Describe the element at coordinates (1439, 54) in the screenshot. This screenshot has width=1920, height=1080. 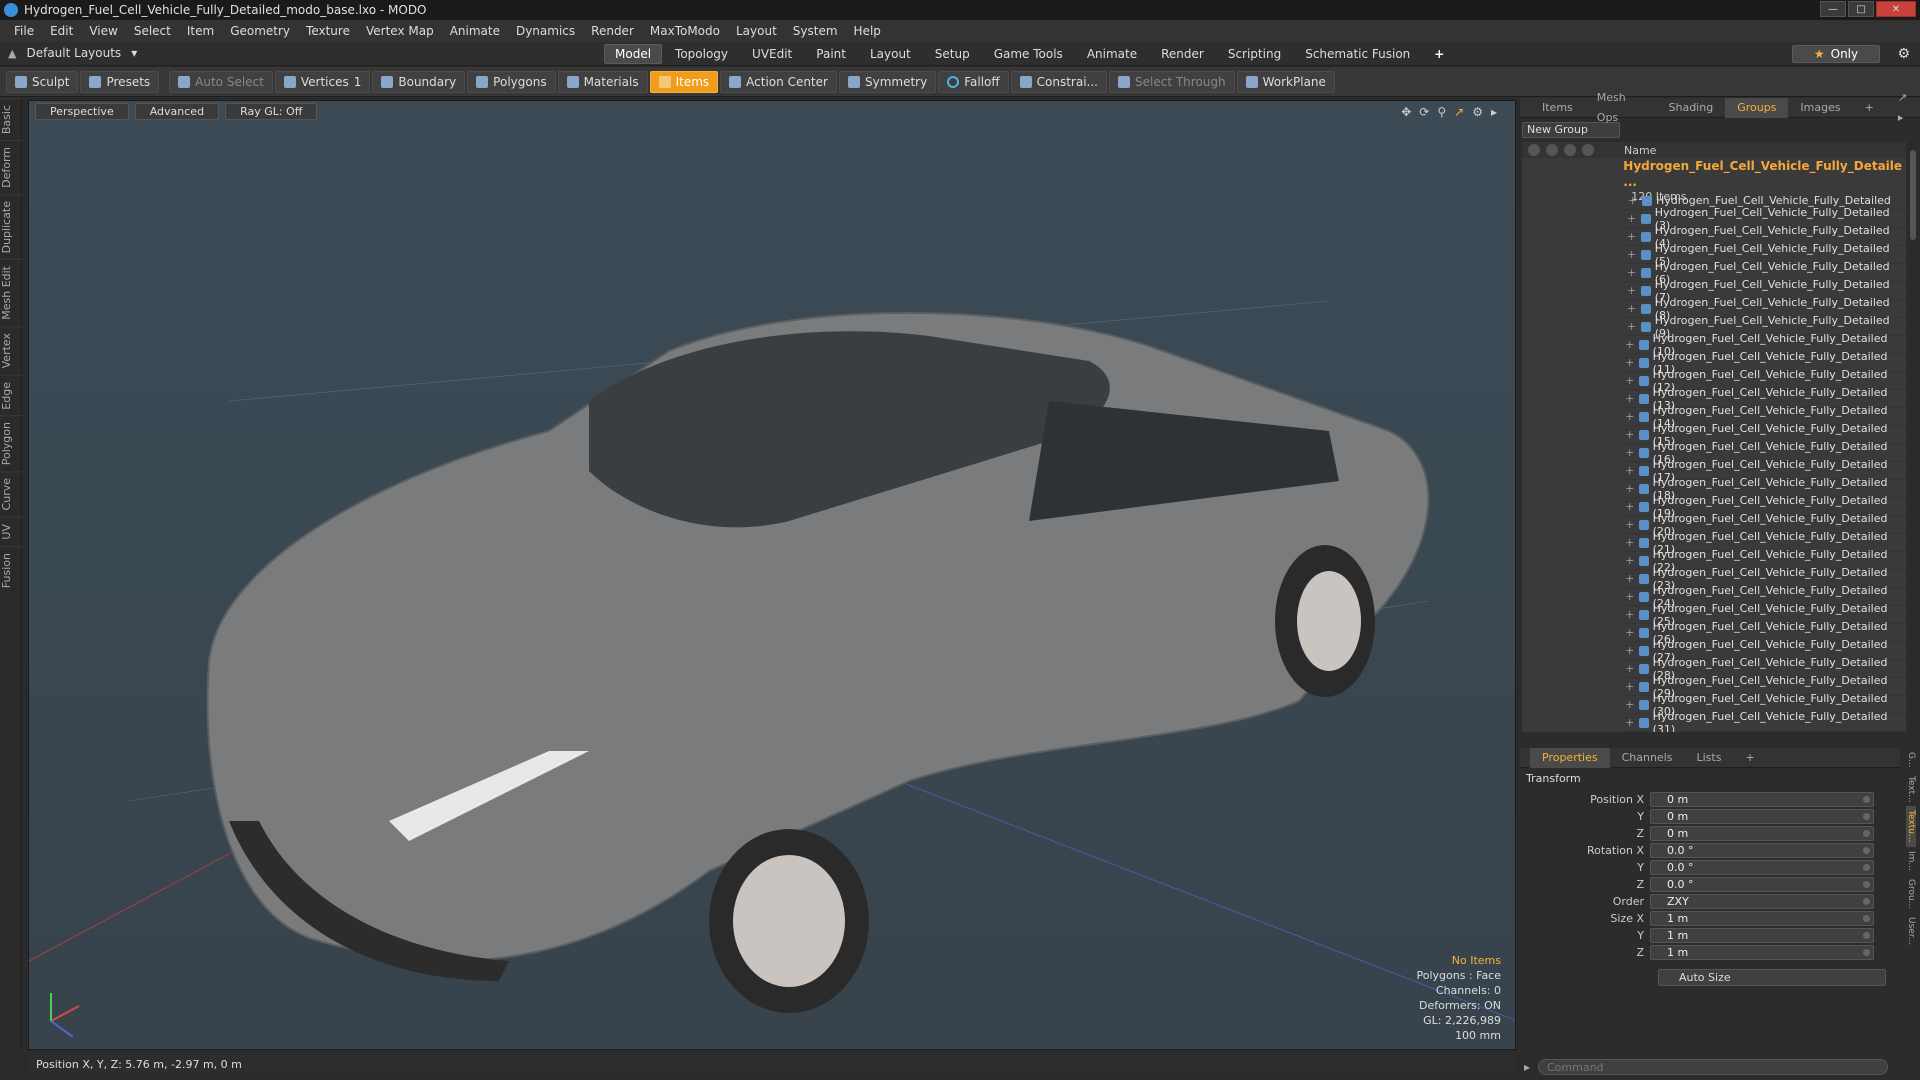
I see `add-tab-button: +` at that location.